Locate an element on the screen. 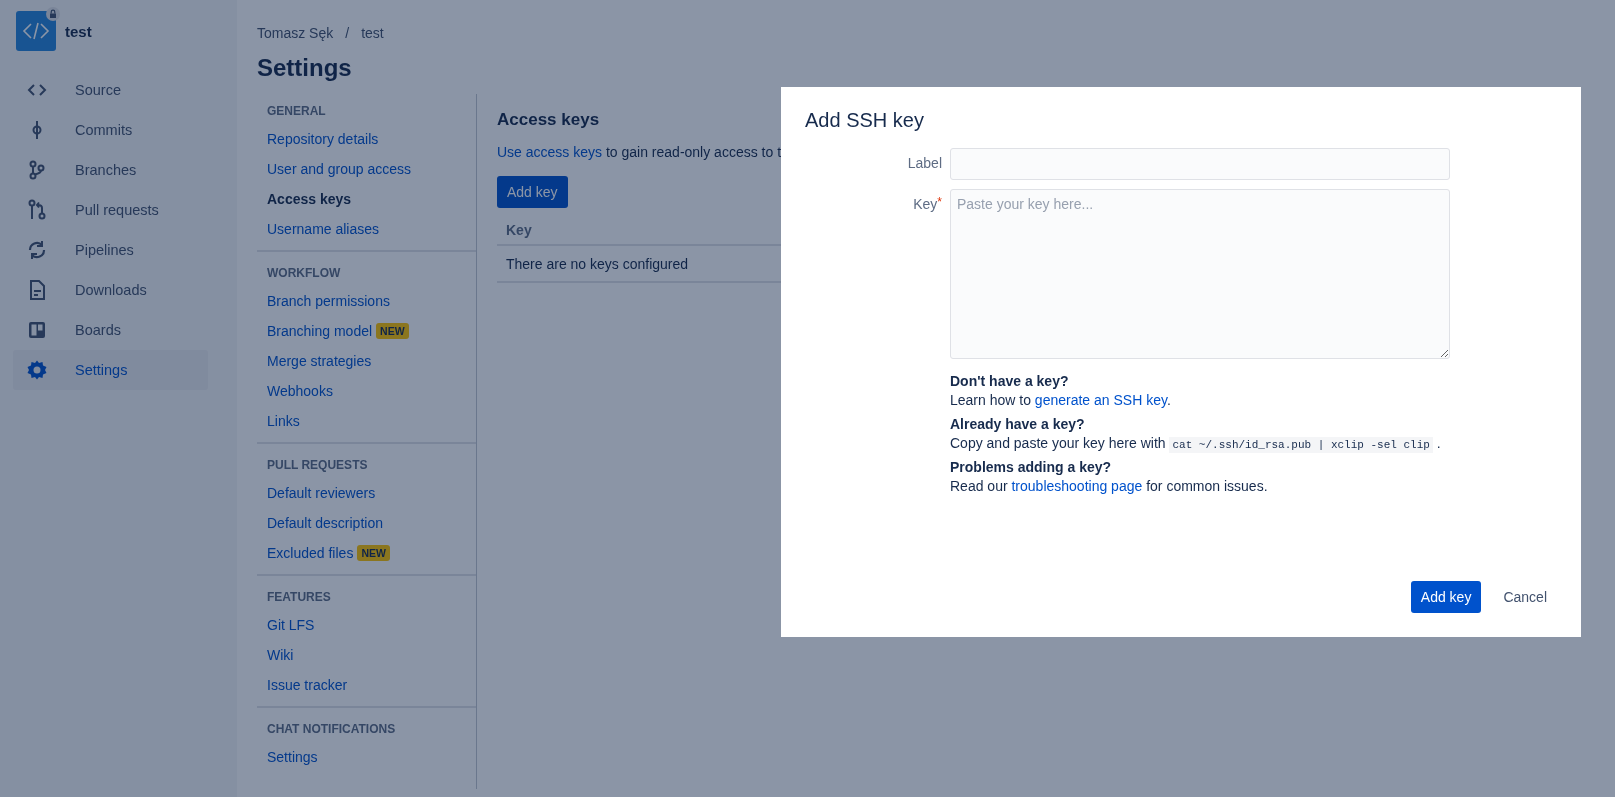 Image resolution: width=1615 pixels, height=797 pixels. lock-icon is located at coordinates (53, 14).